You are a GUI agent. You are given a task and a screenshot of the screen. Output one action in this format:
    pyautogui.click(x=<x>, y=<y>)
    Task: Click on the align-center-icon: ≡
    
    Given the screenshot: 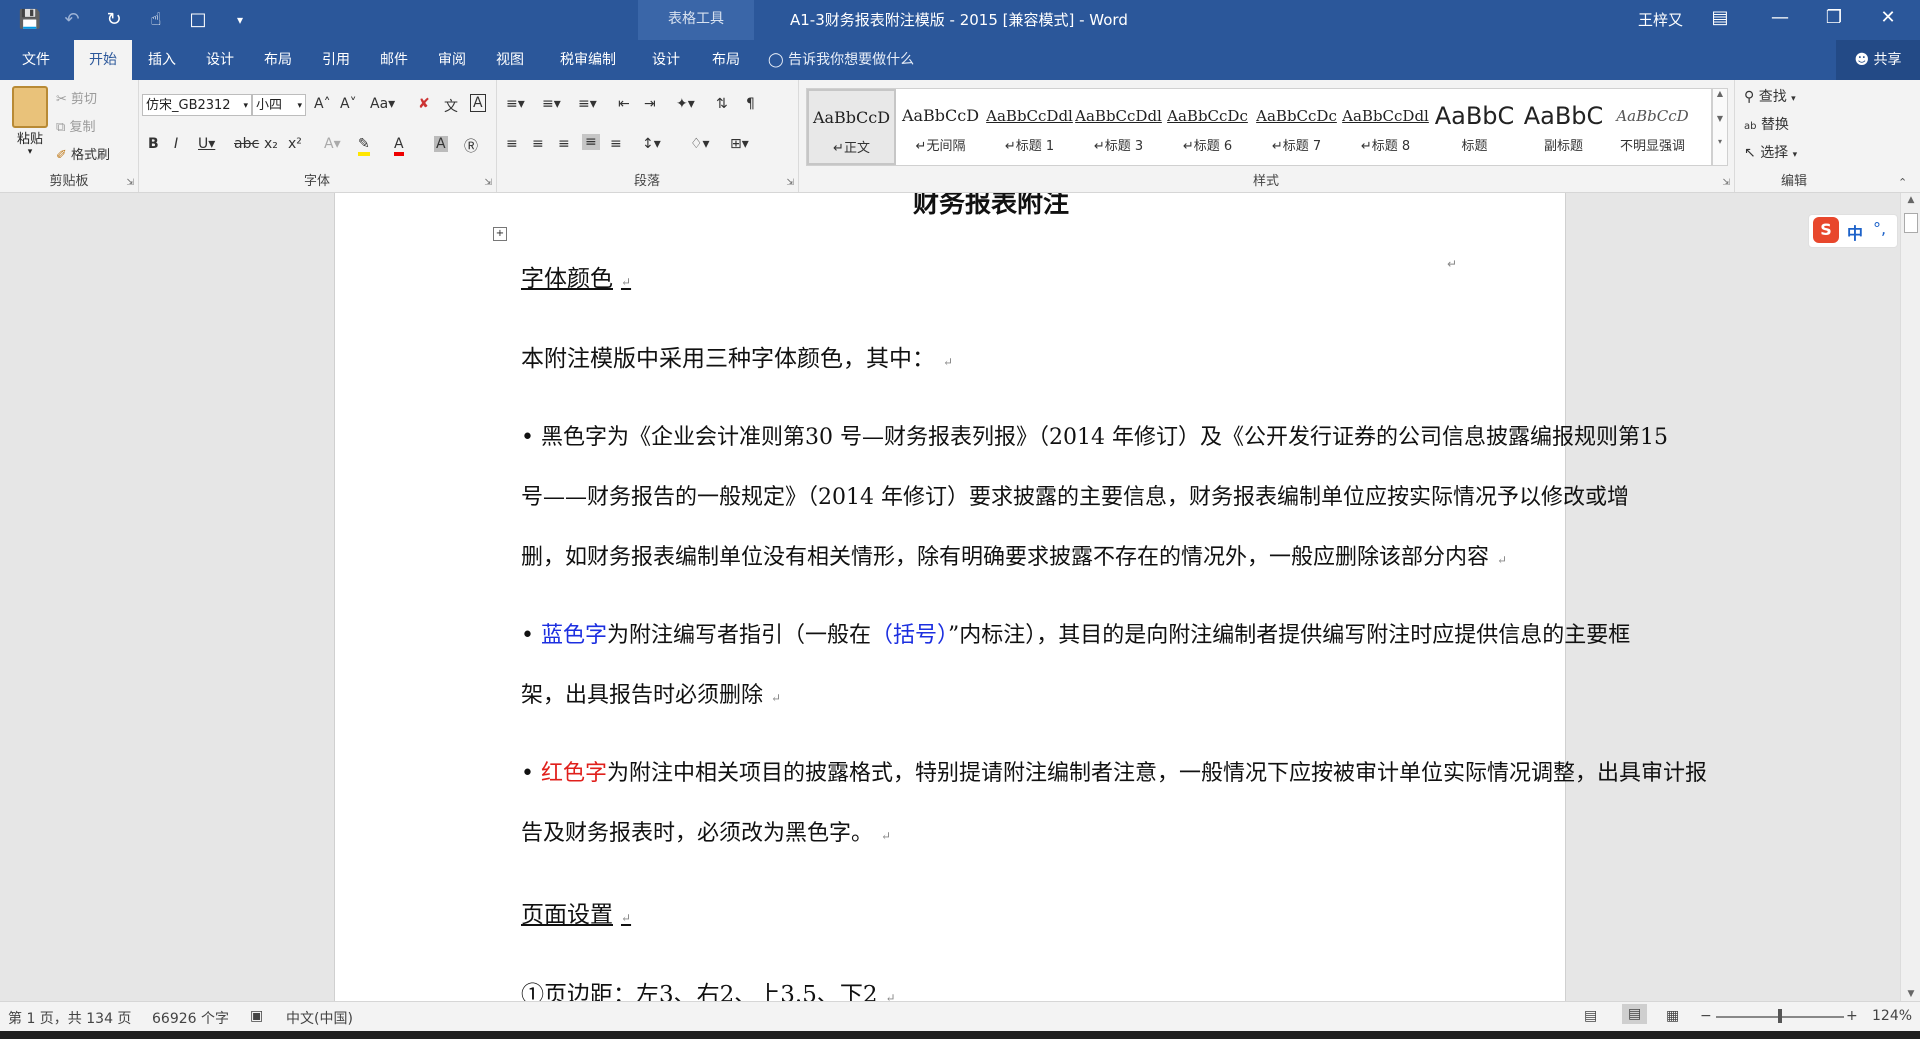 What is the action you would take?
    pyautogui.click(x=538, y=144)
    